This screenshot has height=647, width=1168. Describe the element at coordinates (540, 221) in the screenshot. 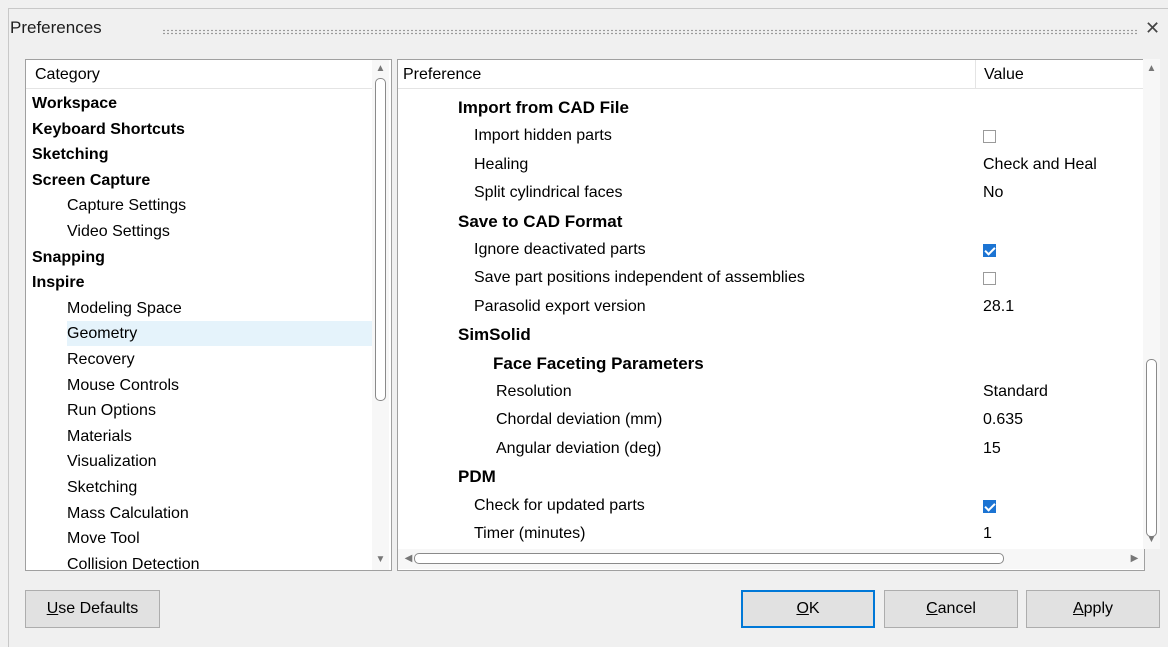

I see `group-label: Save to CAD Format` at that location.